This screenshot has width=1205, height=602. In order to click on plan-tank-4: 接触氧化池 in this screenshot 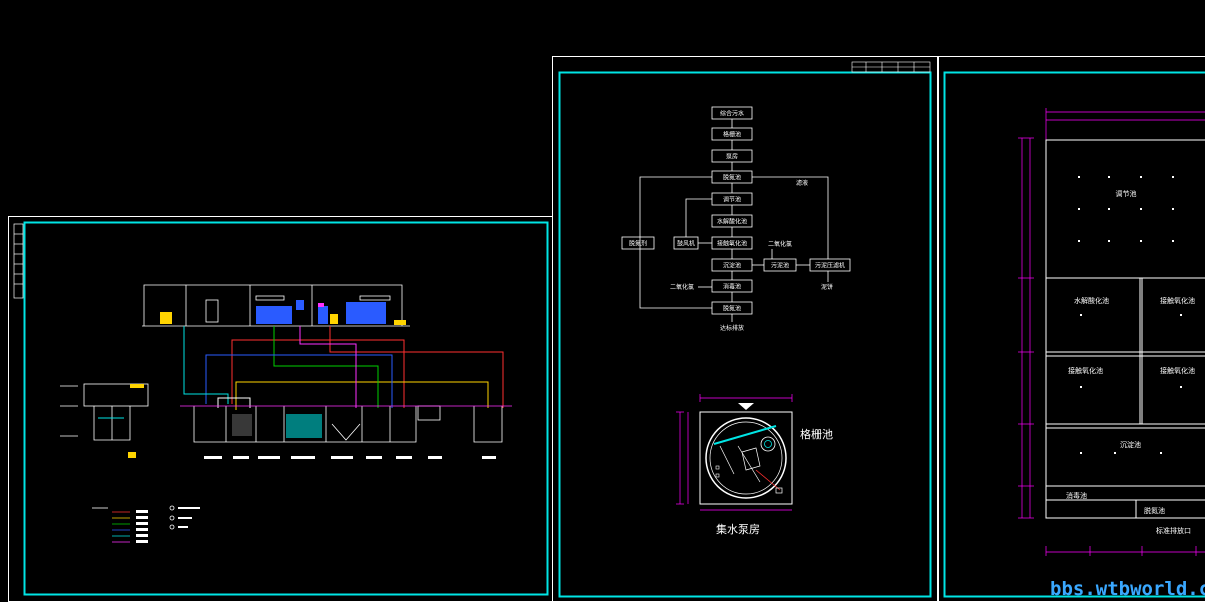, I will do `click(1085, 370)`.